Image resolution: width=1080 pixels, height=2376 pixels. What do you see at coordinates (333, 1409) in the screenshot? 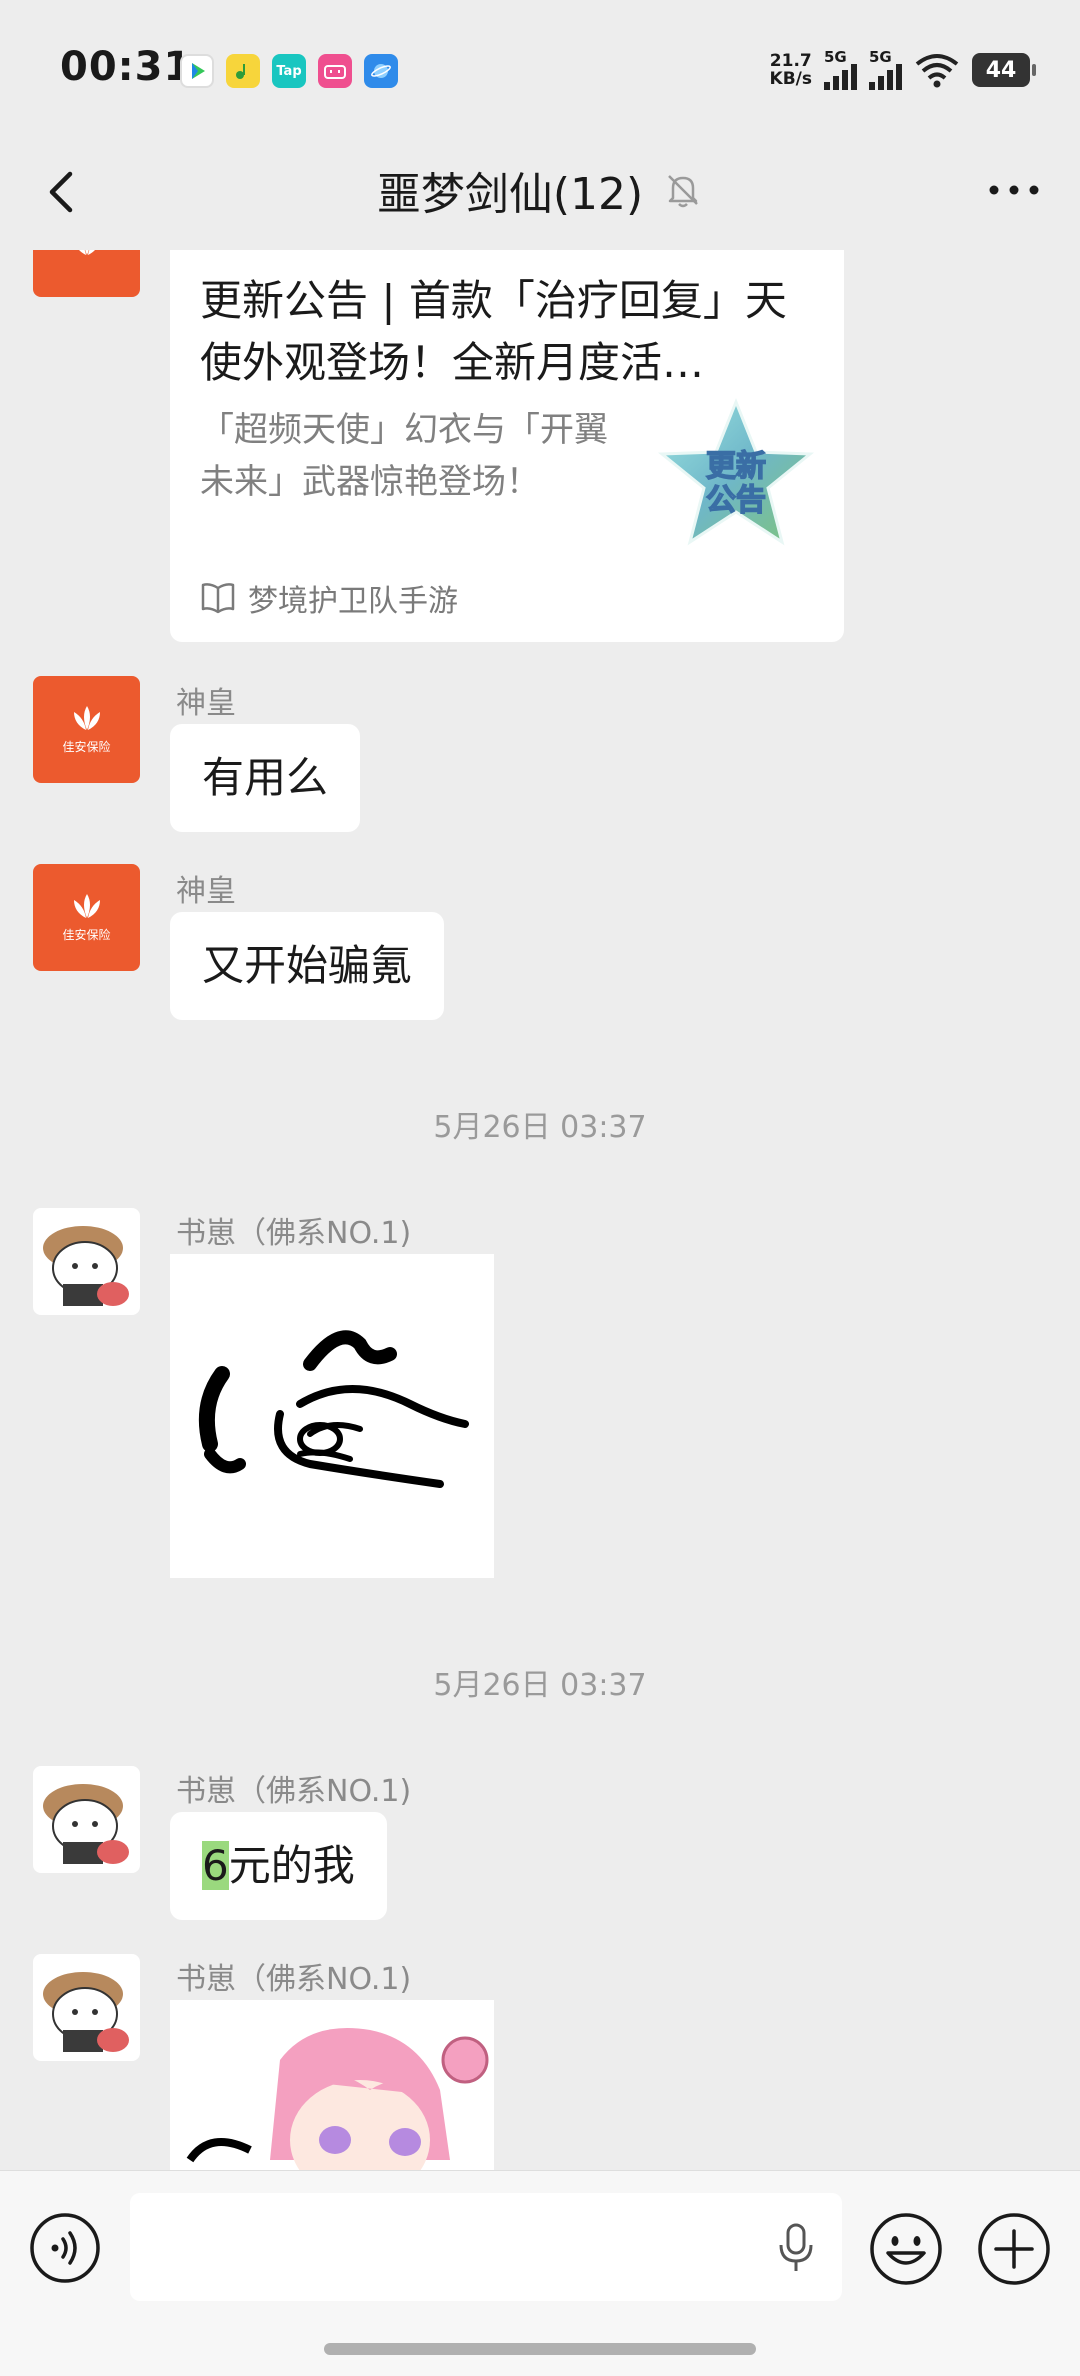
I see `hand-wave-sticker` at bounding box center [333, 1409].